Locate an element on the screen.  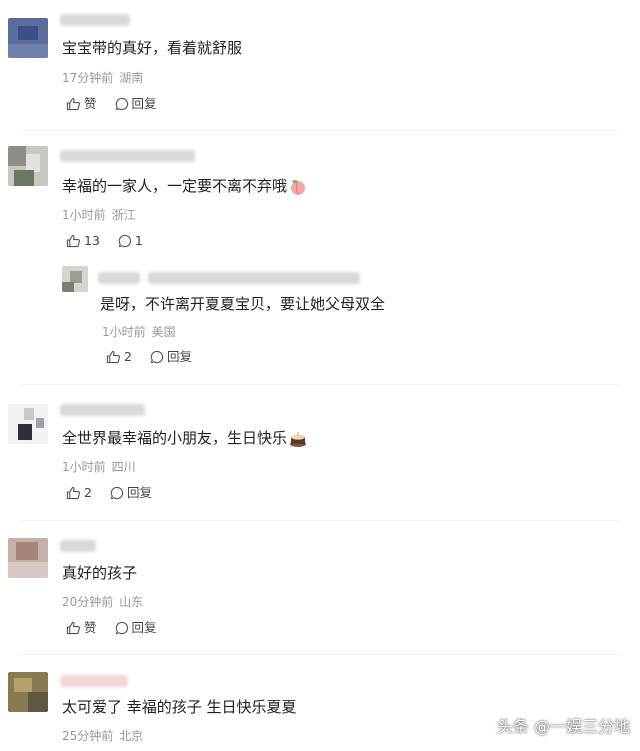
comment-location: 美国 is located at coordinates (163, 332).